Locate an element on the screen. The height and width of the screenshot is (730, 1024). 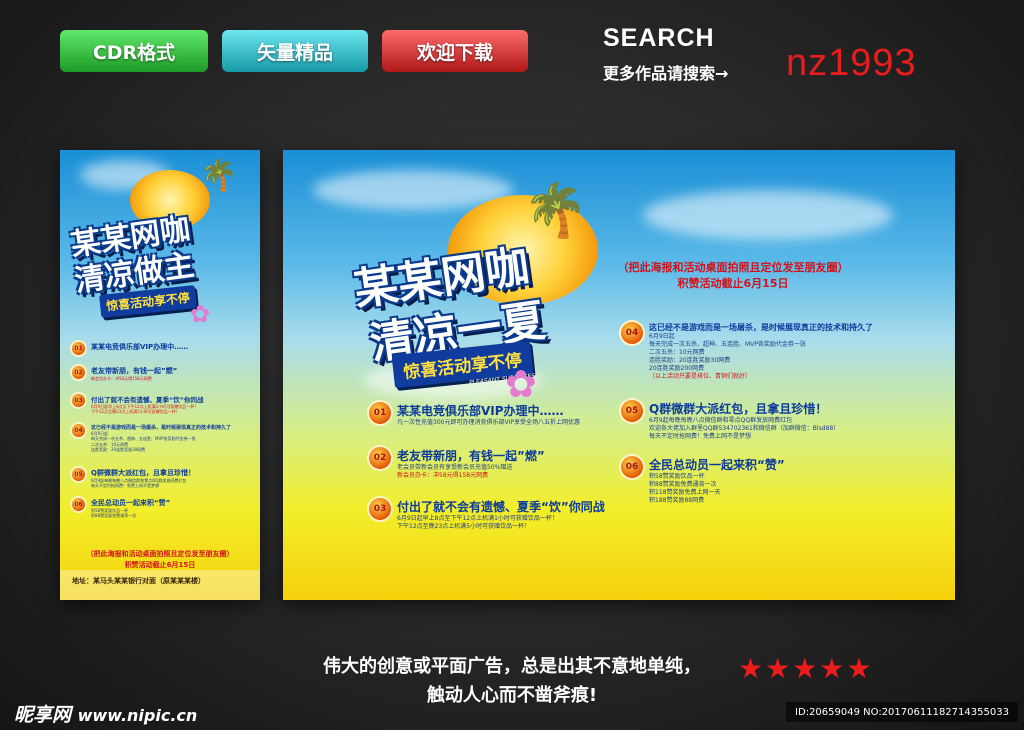
site-logo: 昵享网 www.nipic.cn is located at coordinates (105, 713).